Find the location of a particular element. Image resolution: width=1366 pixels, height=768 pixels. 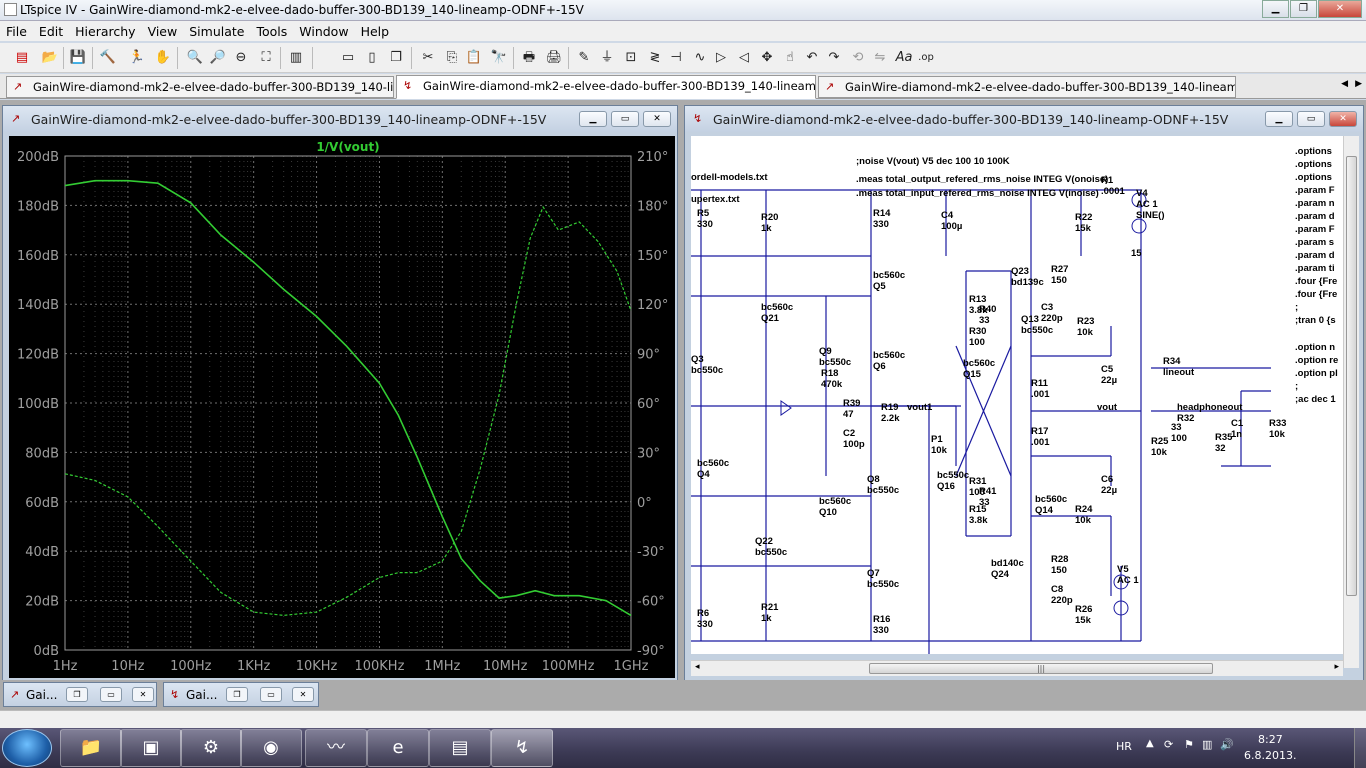

zoom-in-icon: 🔍 is located at coordinates (195, 58).